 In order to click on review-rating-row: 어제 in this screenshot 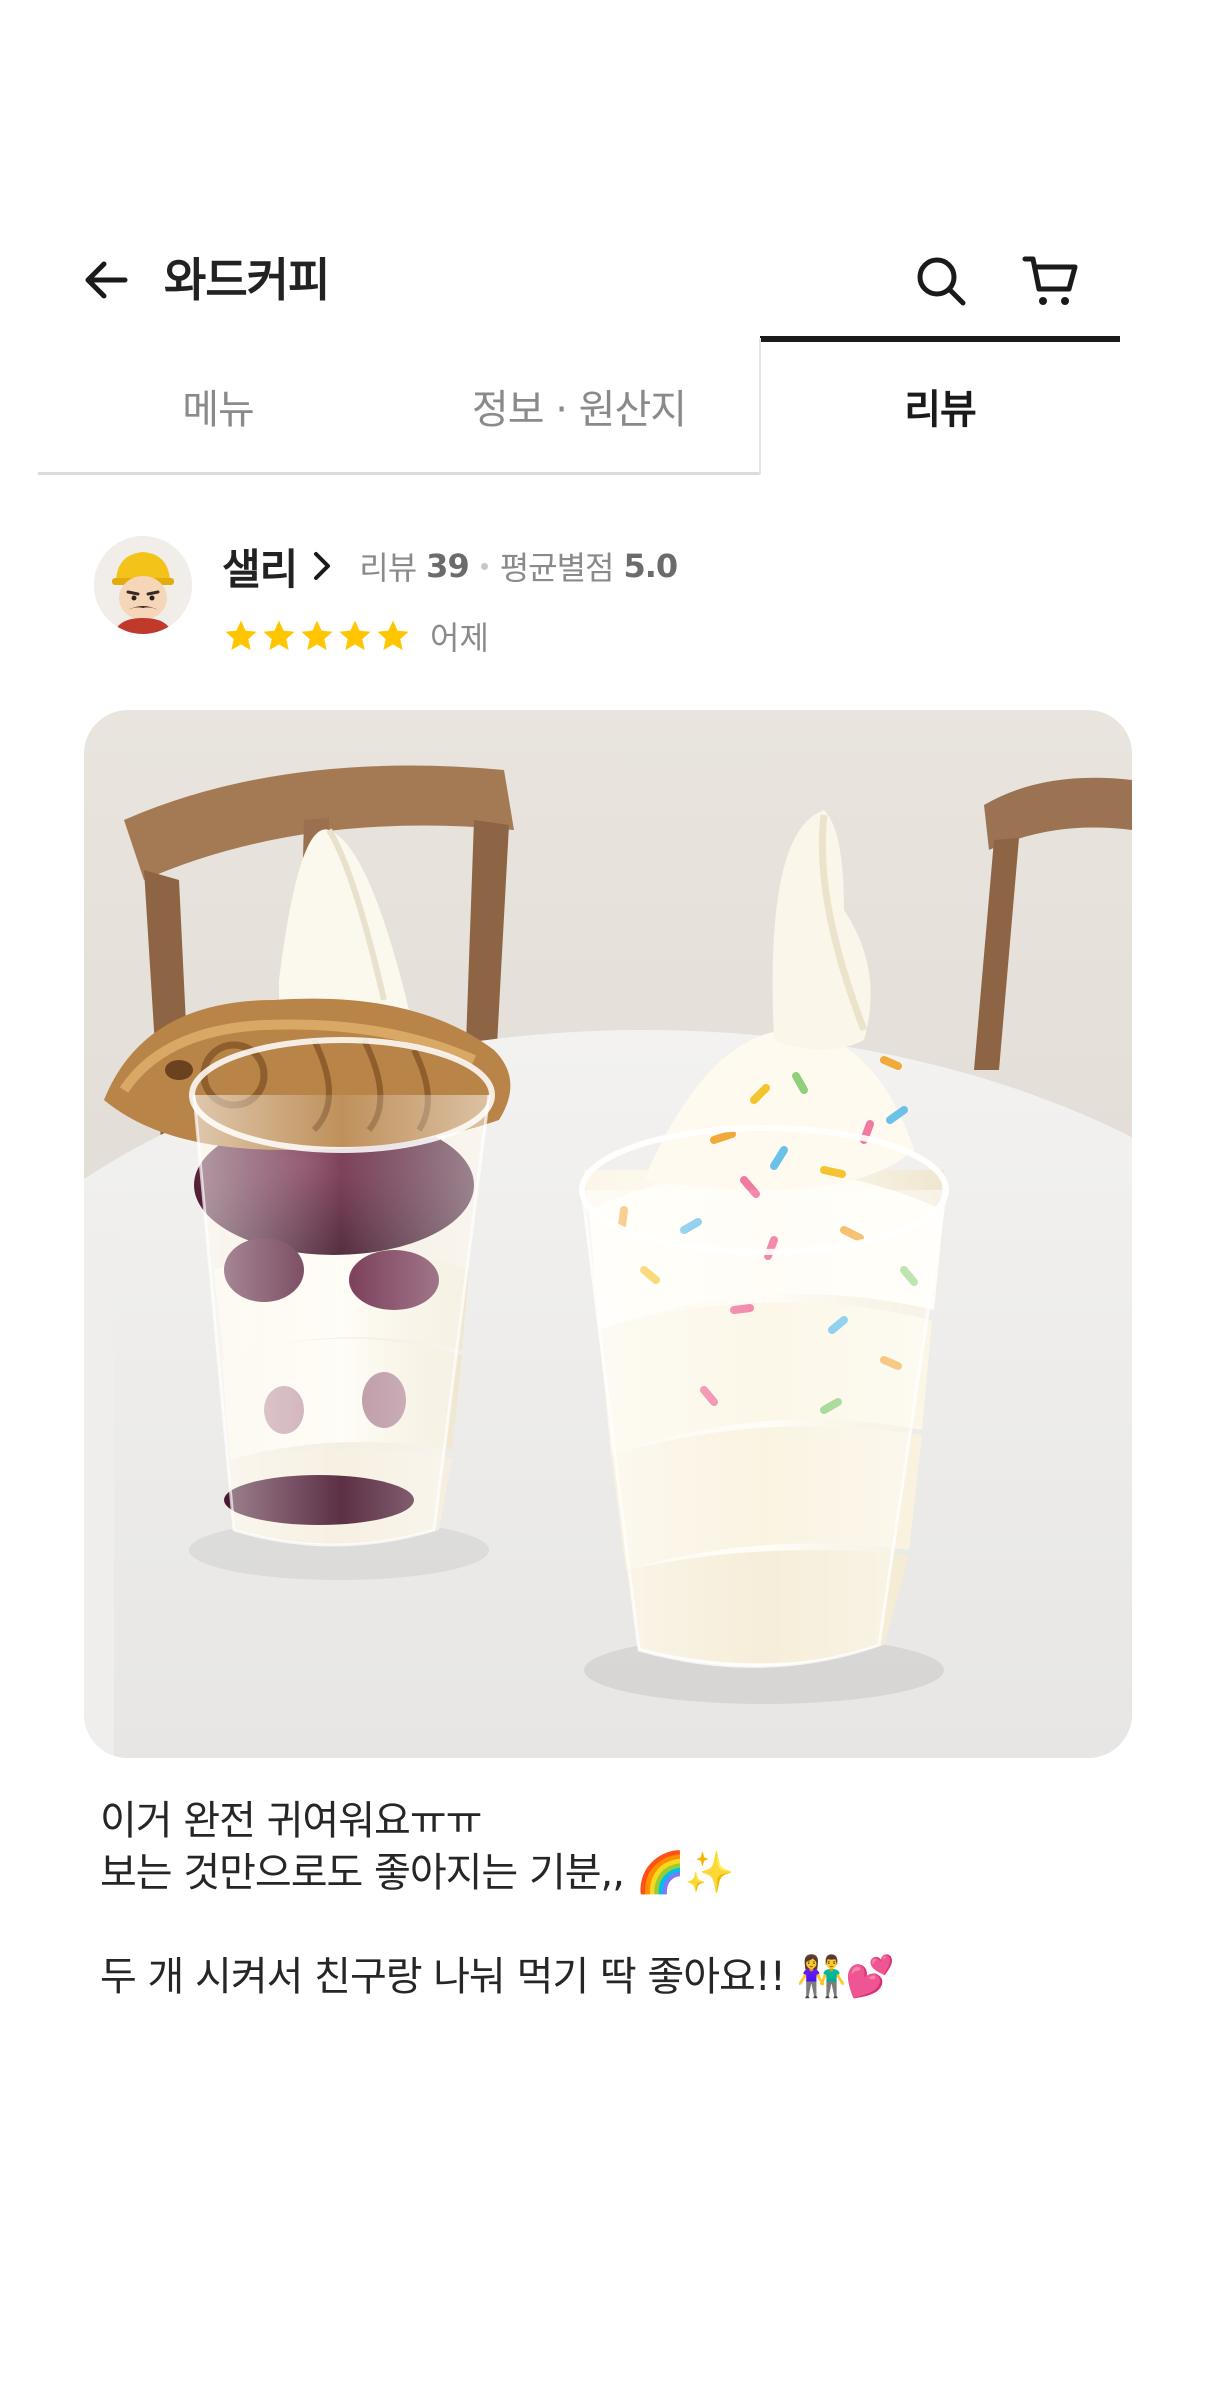, I will do `click(355, 636)`.